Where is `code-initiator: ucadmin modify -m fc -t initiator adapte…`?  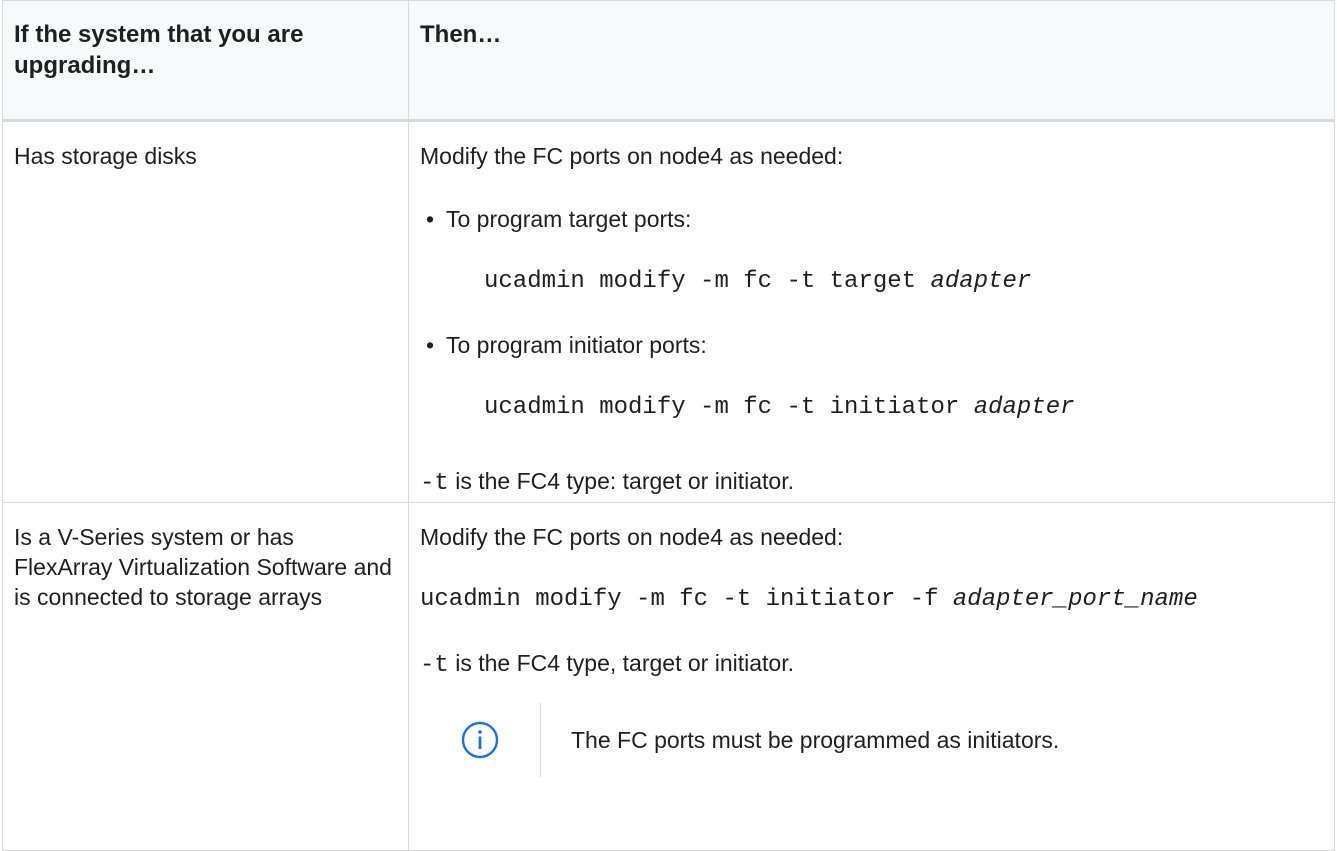 code-initiator: ucadmin modify -m fc -t initiator adapte… is located at coordinates (779, 407).